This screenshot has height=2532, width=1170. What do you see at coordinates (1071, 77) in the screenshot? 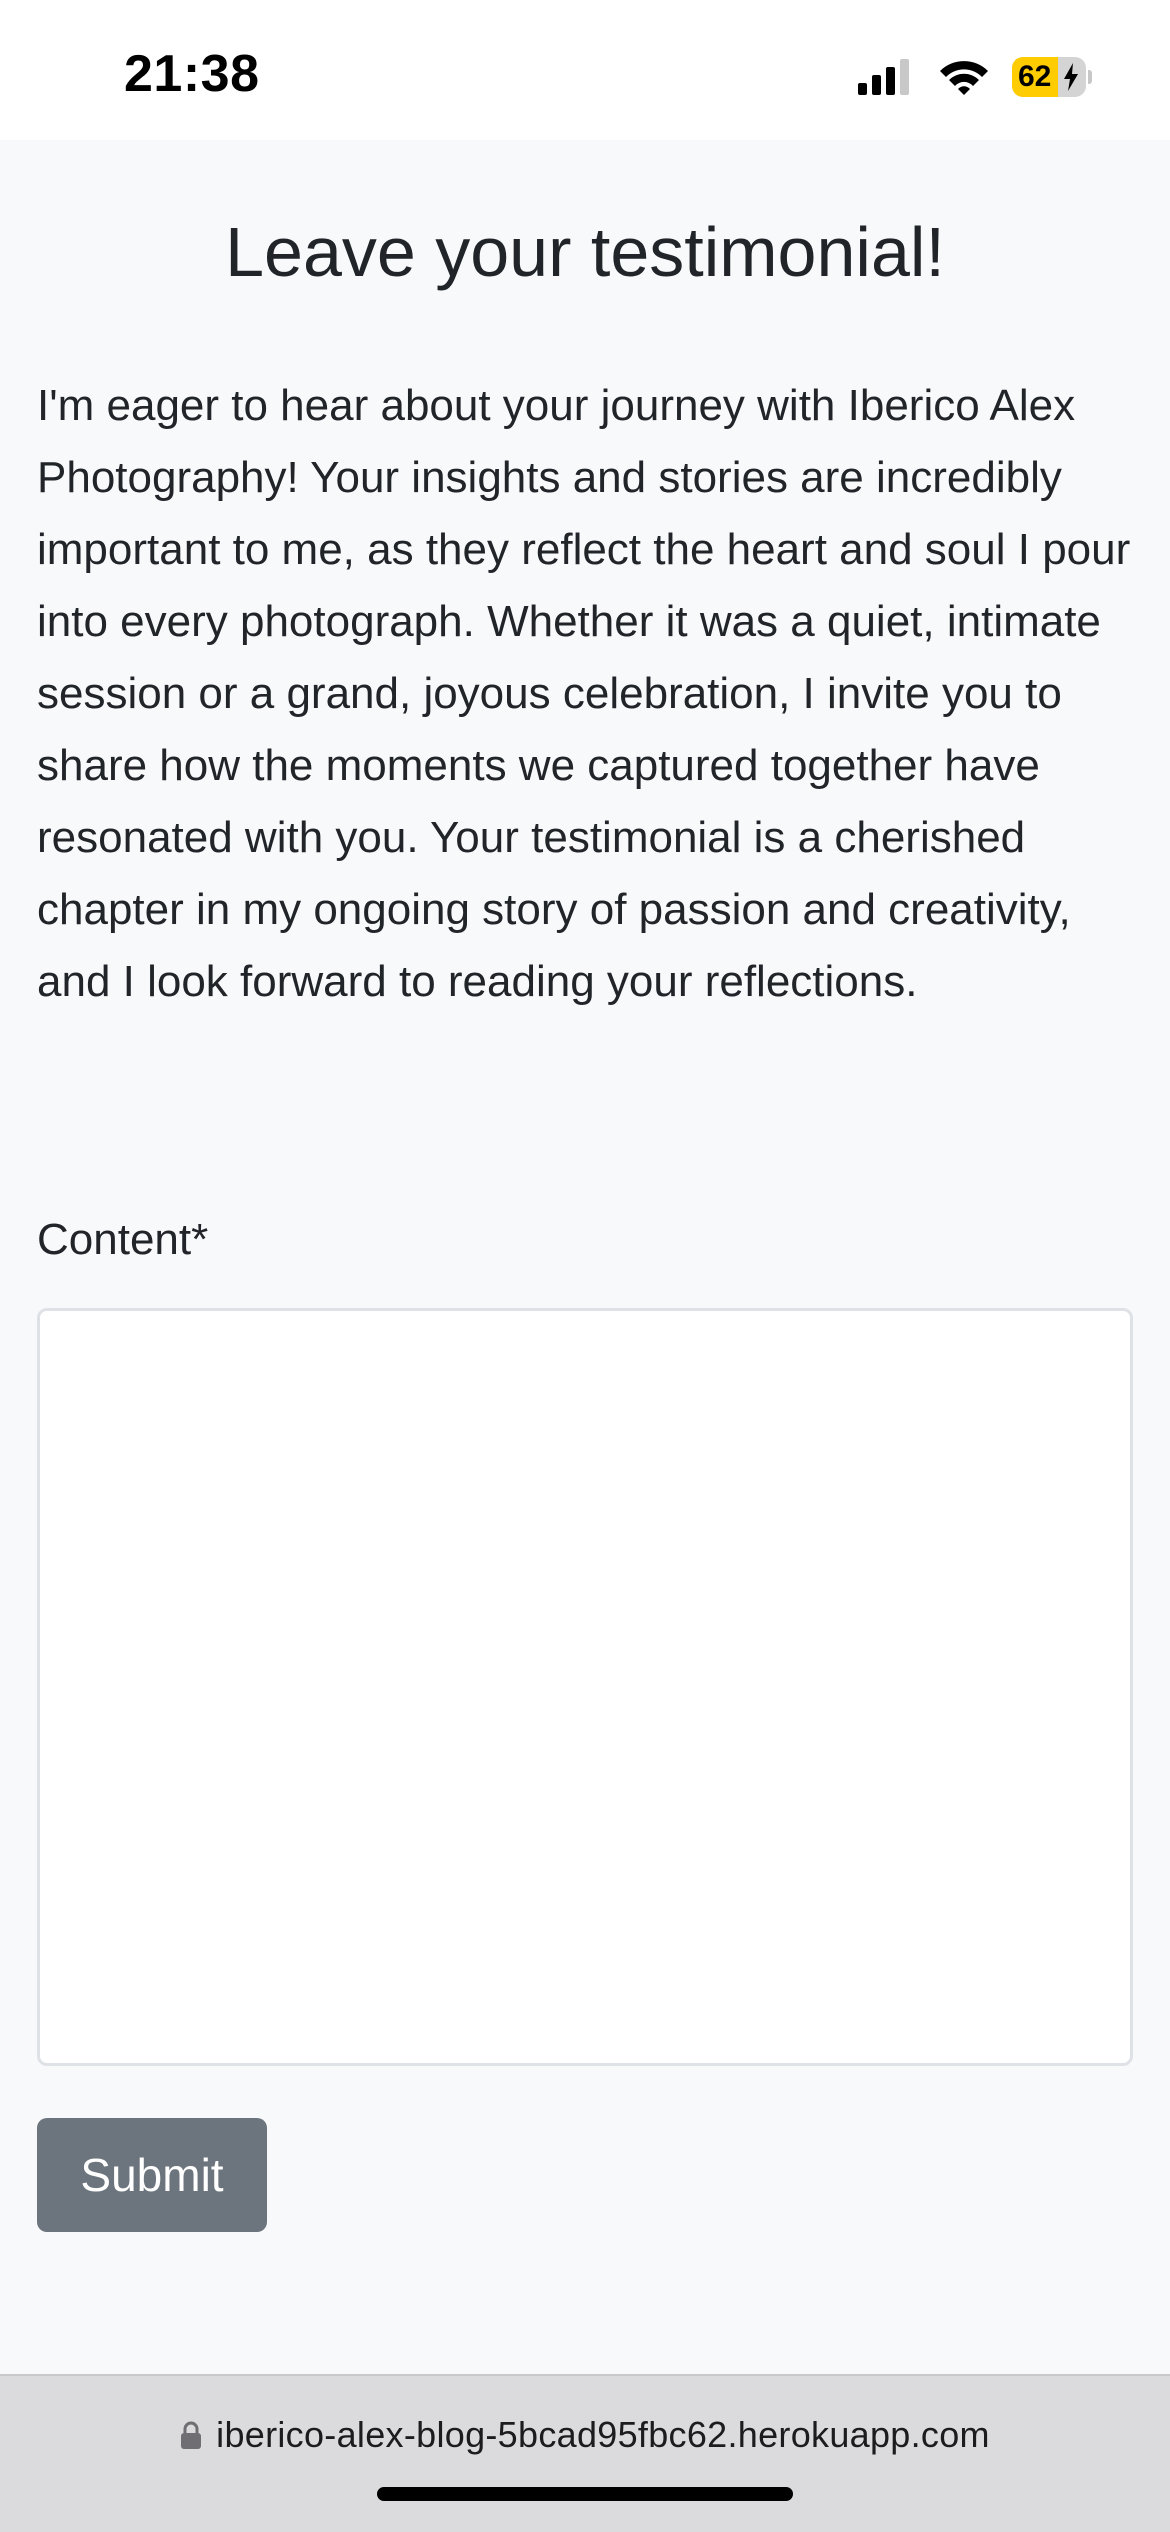
I see `bolt-icon` at bounding box center [1071, 77].